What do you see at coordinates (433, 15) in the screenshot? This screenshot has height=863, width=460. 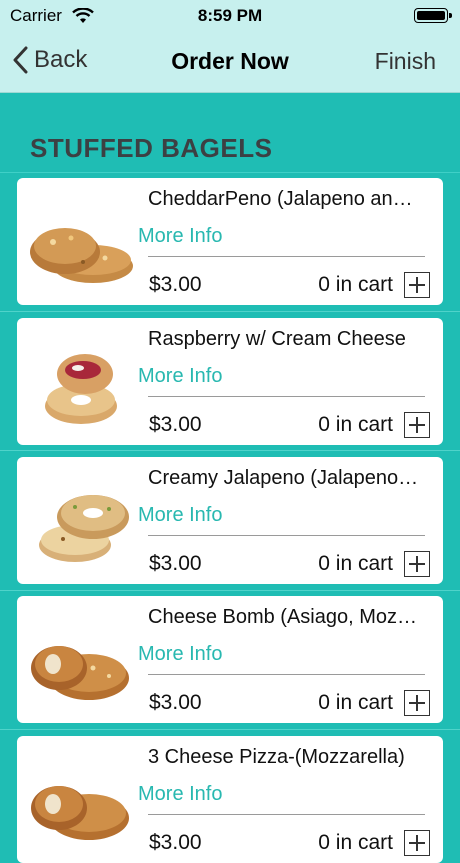 I see `battery-icon` at bounding box center [433, 15].